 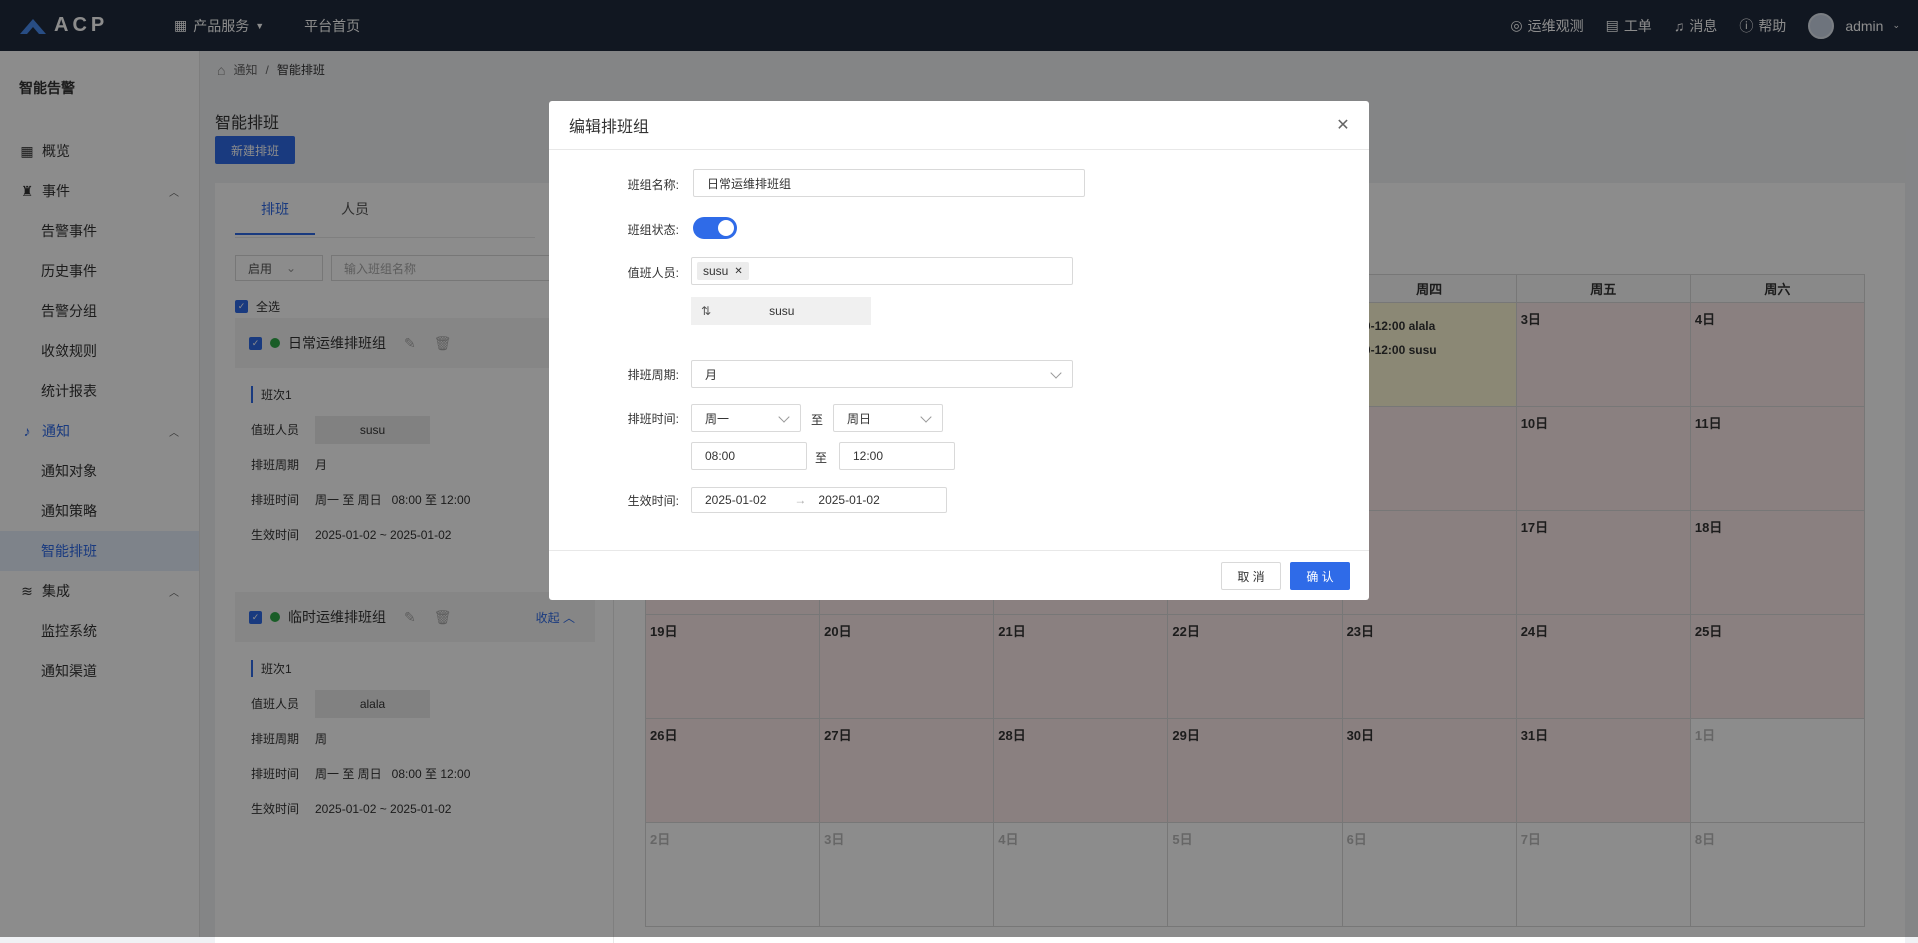 I want to click on members-label: 值班人员:, so click(x=653, y=273).